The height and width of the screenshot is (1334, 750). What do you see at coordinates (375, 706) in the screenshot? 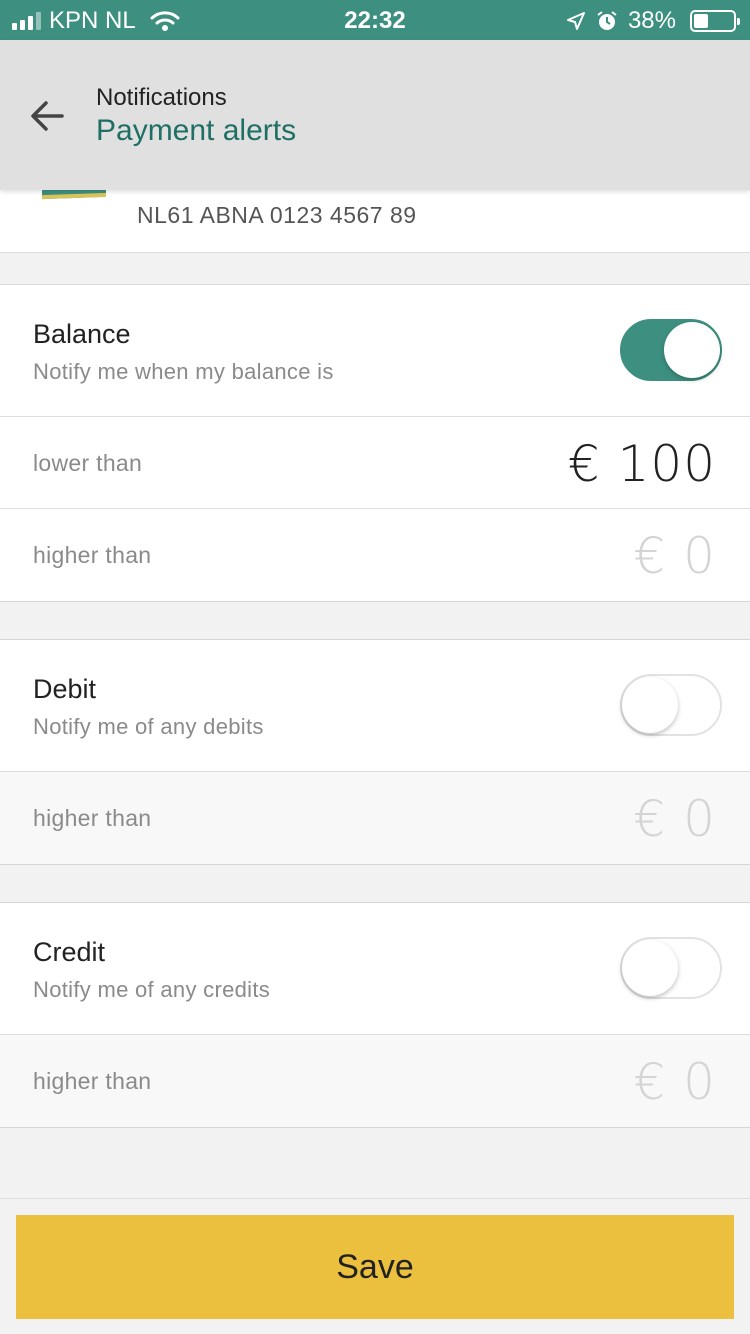
I see `debit-header-row: Debit Notify me of any debits` at bounding box center [375, 706].